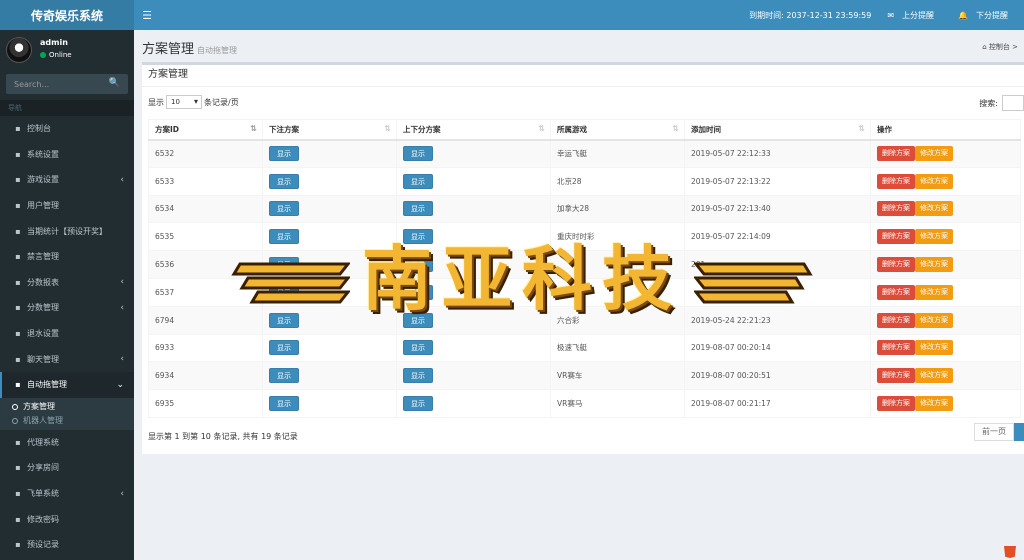 The height and width of the screenshot is (560, 1024). Describe the element at coordinates (1010, 552) in the screenshot. I see `html5-icon` at that location.